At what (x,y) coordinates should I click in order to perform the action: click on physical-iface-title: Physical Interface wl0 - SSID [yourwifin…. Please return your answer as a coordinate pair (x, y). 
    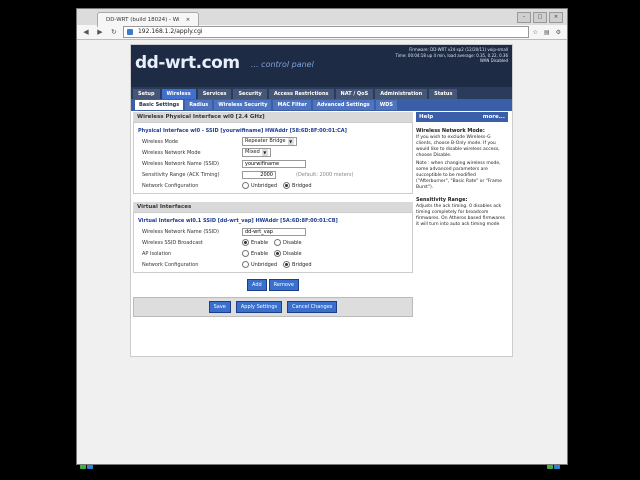
    Looking at the image, I should click on (242, 131).